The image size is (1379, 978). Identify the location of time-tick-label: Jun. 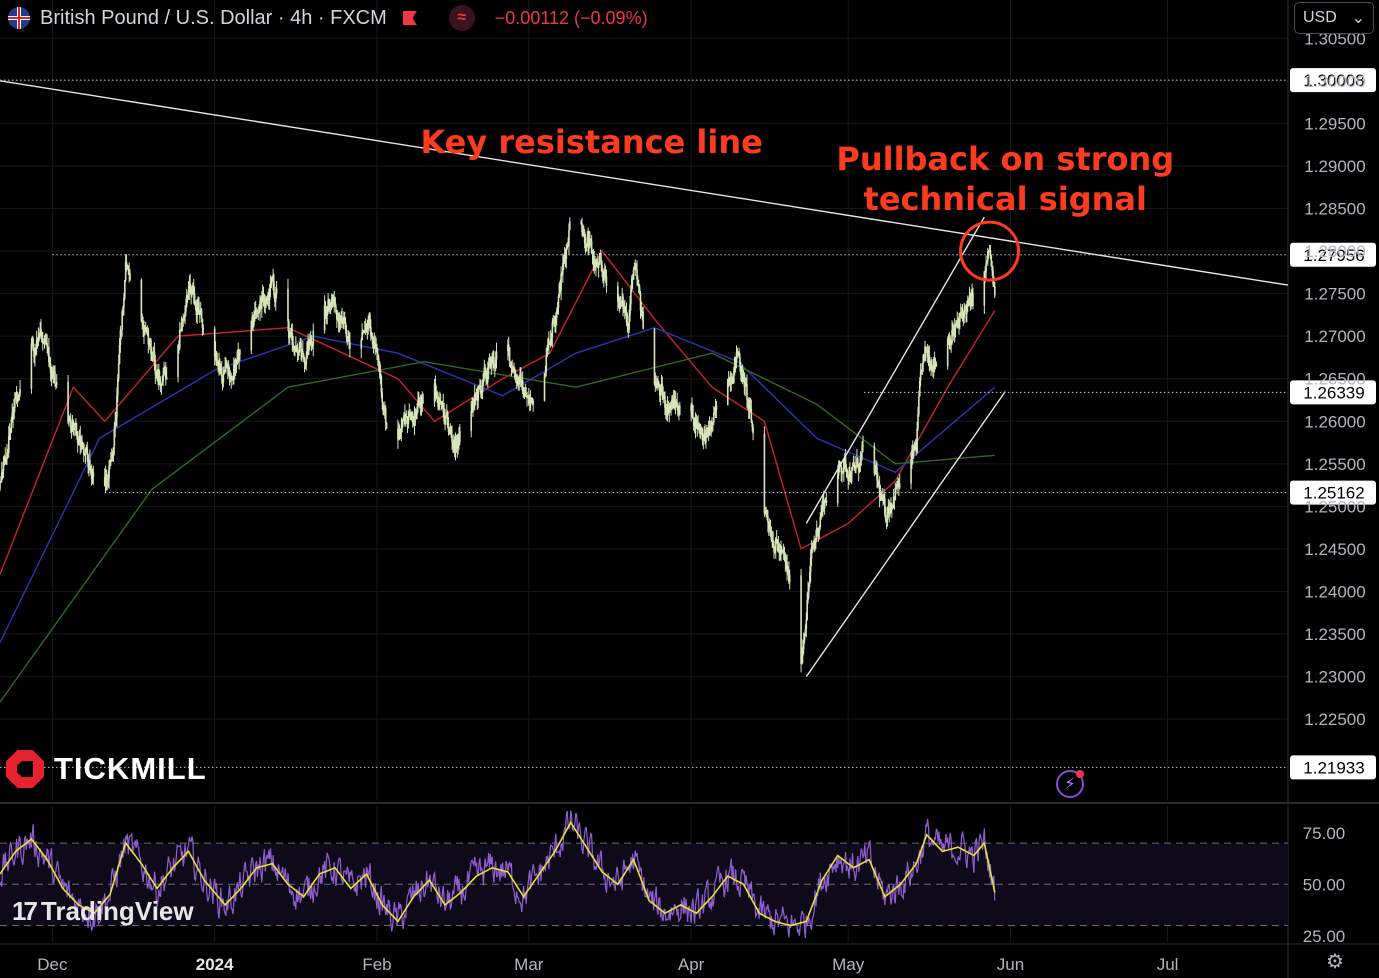
(1010, 964).